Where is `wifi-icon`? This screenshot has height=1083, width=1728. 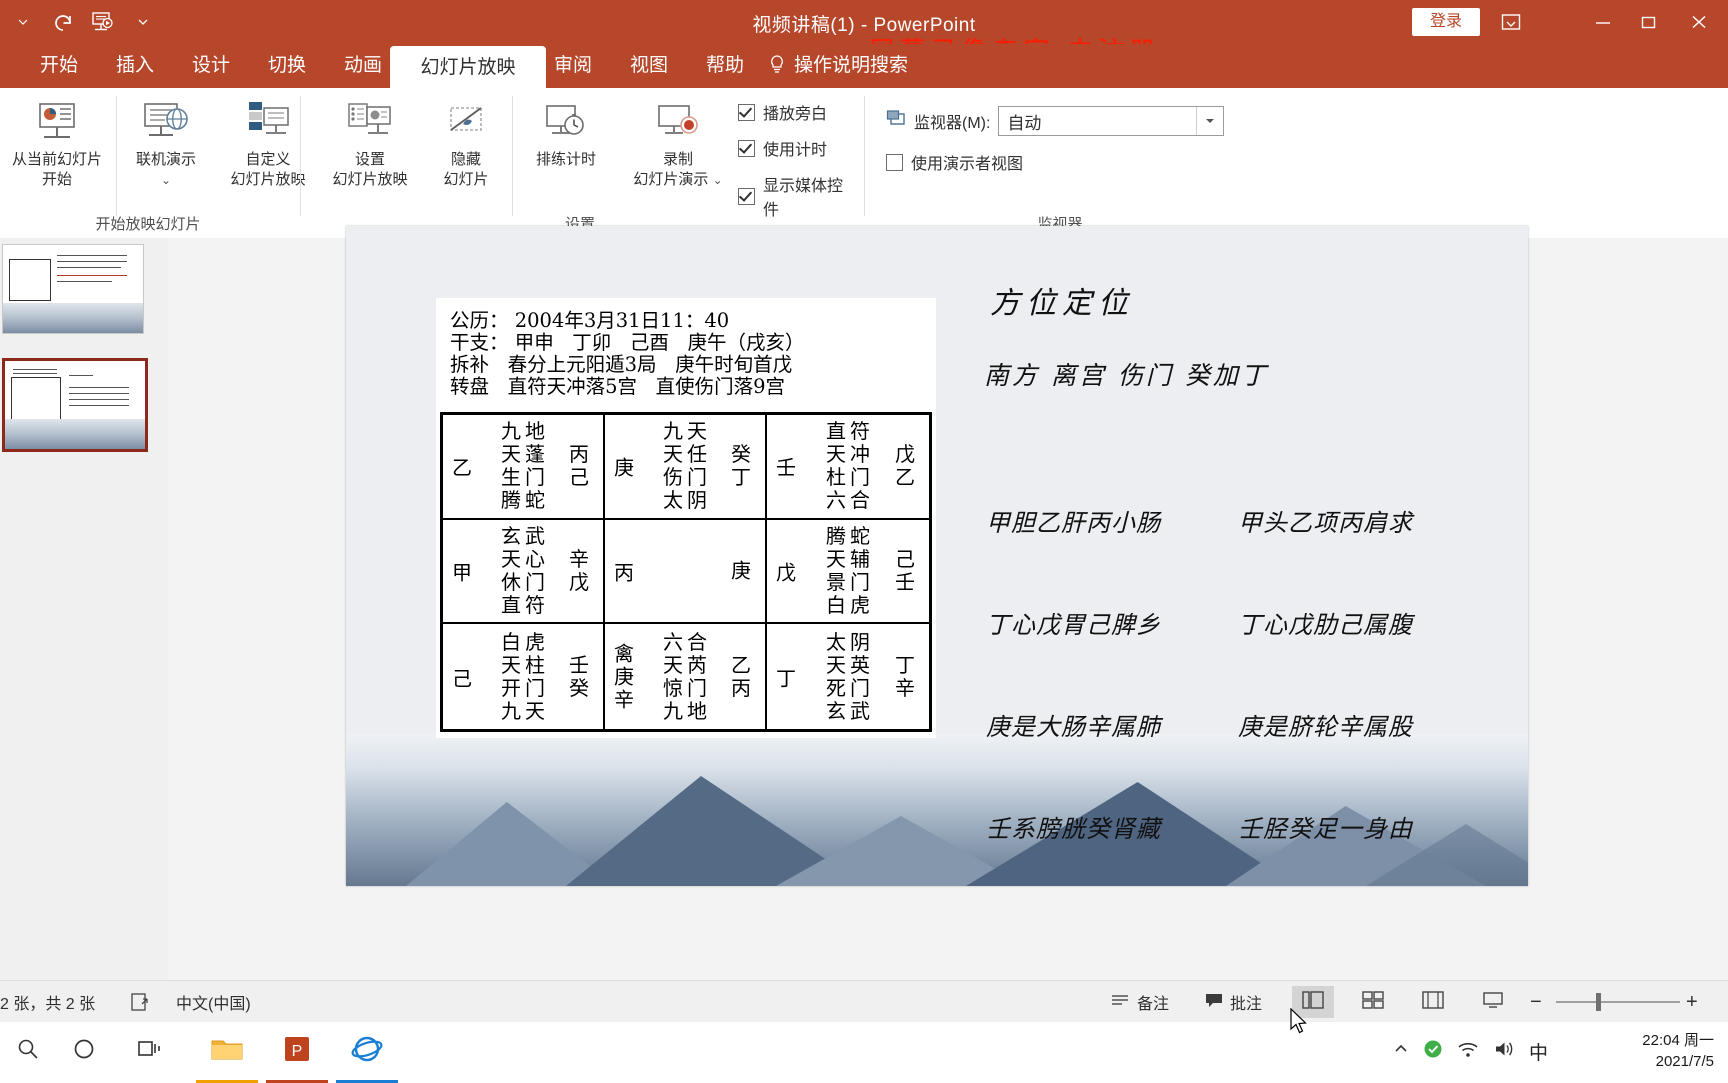
wifi-icon is located at coordinates (1468, 1051).